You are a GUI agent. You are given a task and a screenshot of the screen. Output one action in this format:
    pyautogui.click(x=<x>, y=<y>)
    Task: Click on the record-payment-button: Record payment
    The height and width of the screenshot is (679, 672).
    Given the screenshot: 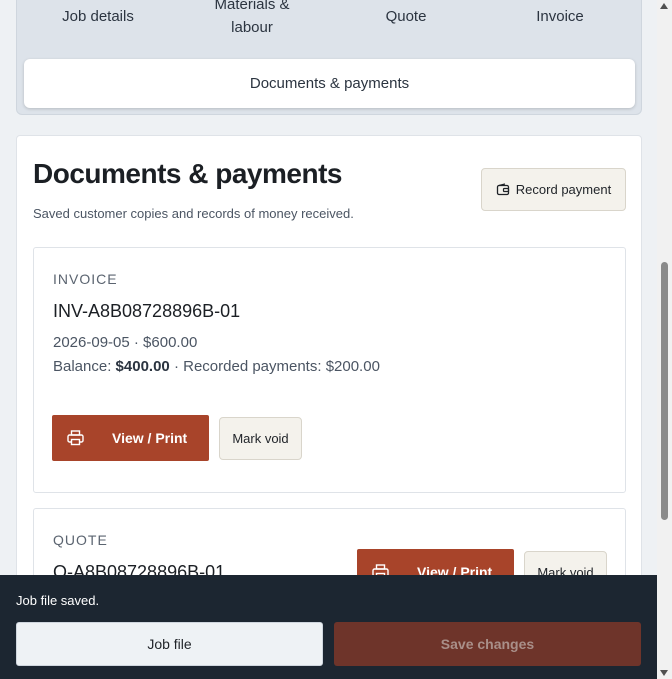 What is the action you would take?
    pyautogui.click(x=553, y=189)
    